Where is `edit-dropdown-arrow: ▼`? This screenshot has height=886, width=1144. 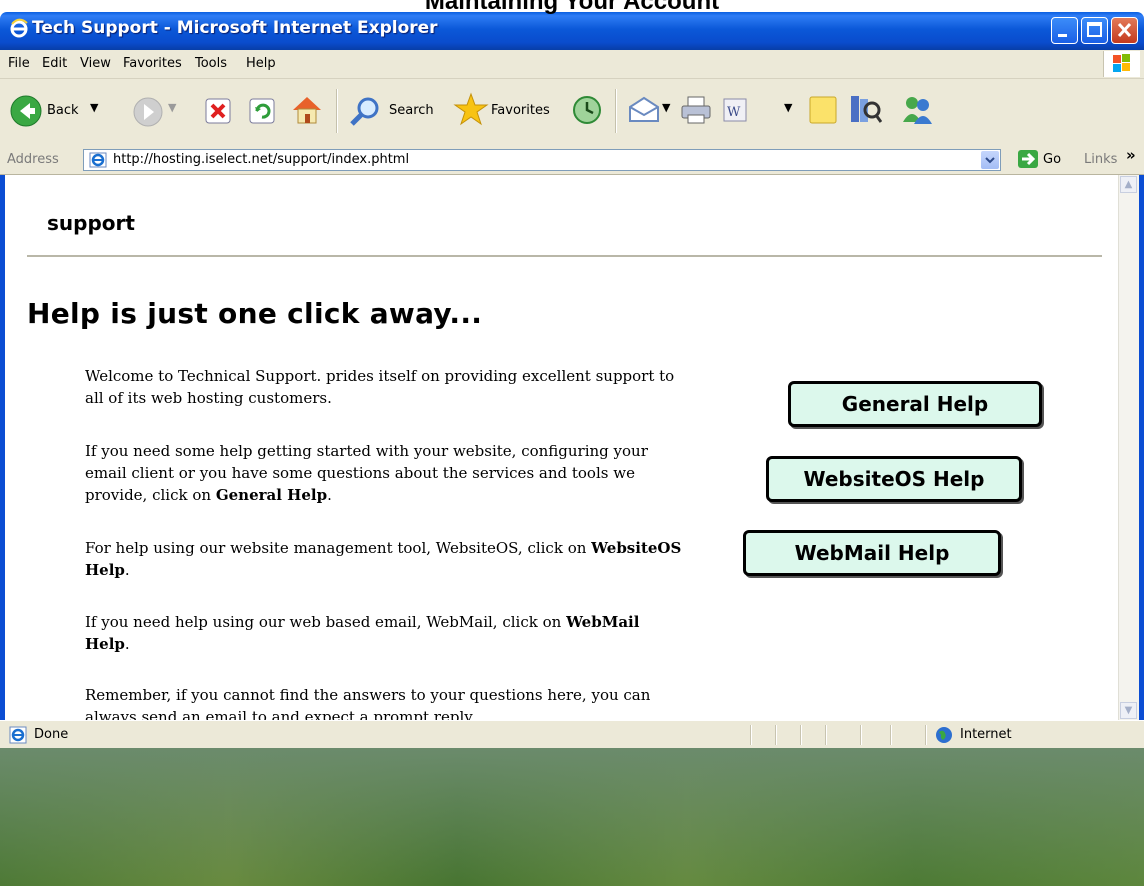 edit-dropdown-arrow: ▼ is located at coordinates (788, 107).